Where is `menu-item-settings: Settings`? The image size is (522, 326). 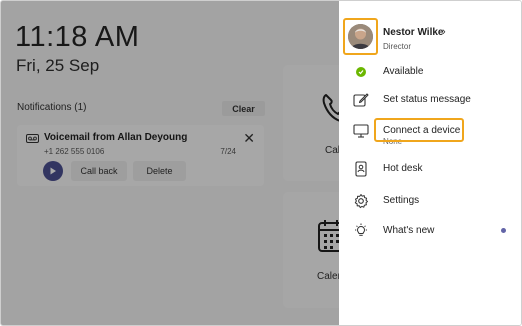
menu-item-settings: Settings is located at coordinates (430, 201).